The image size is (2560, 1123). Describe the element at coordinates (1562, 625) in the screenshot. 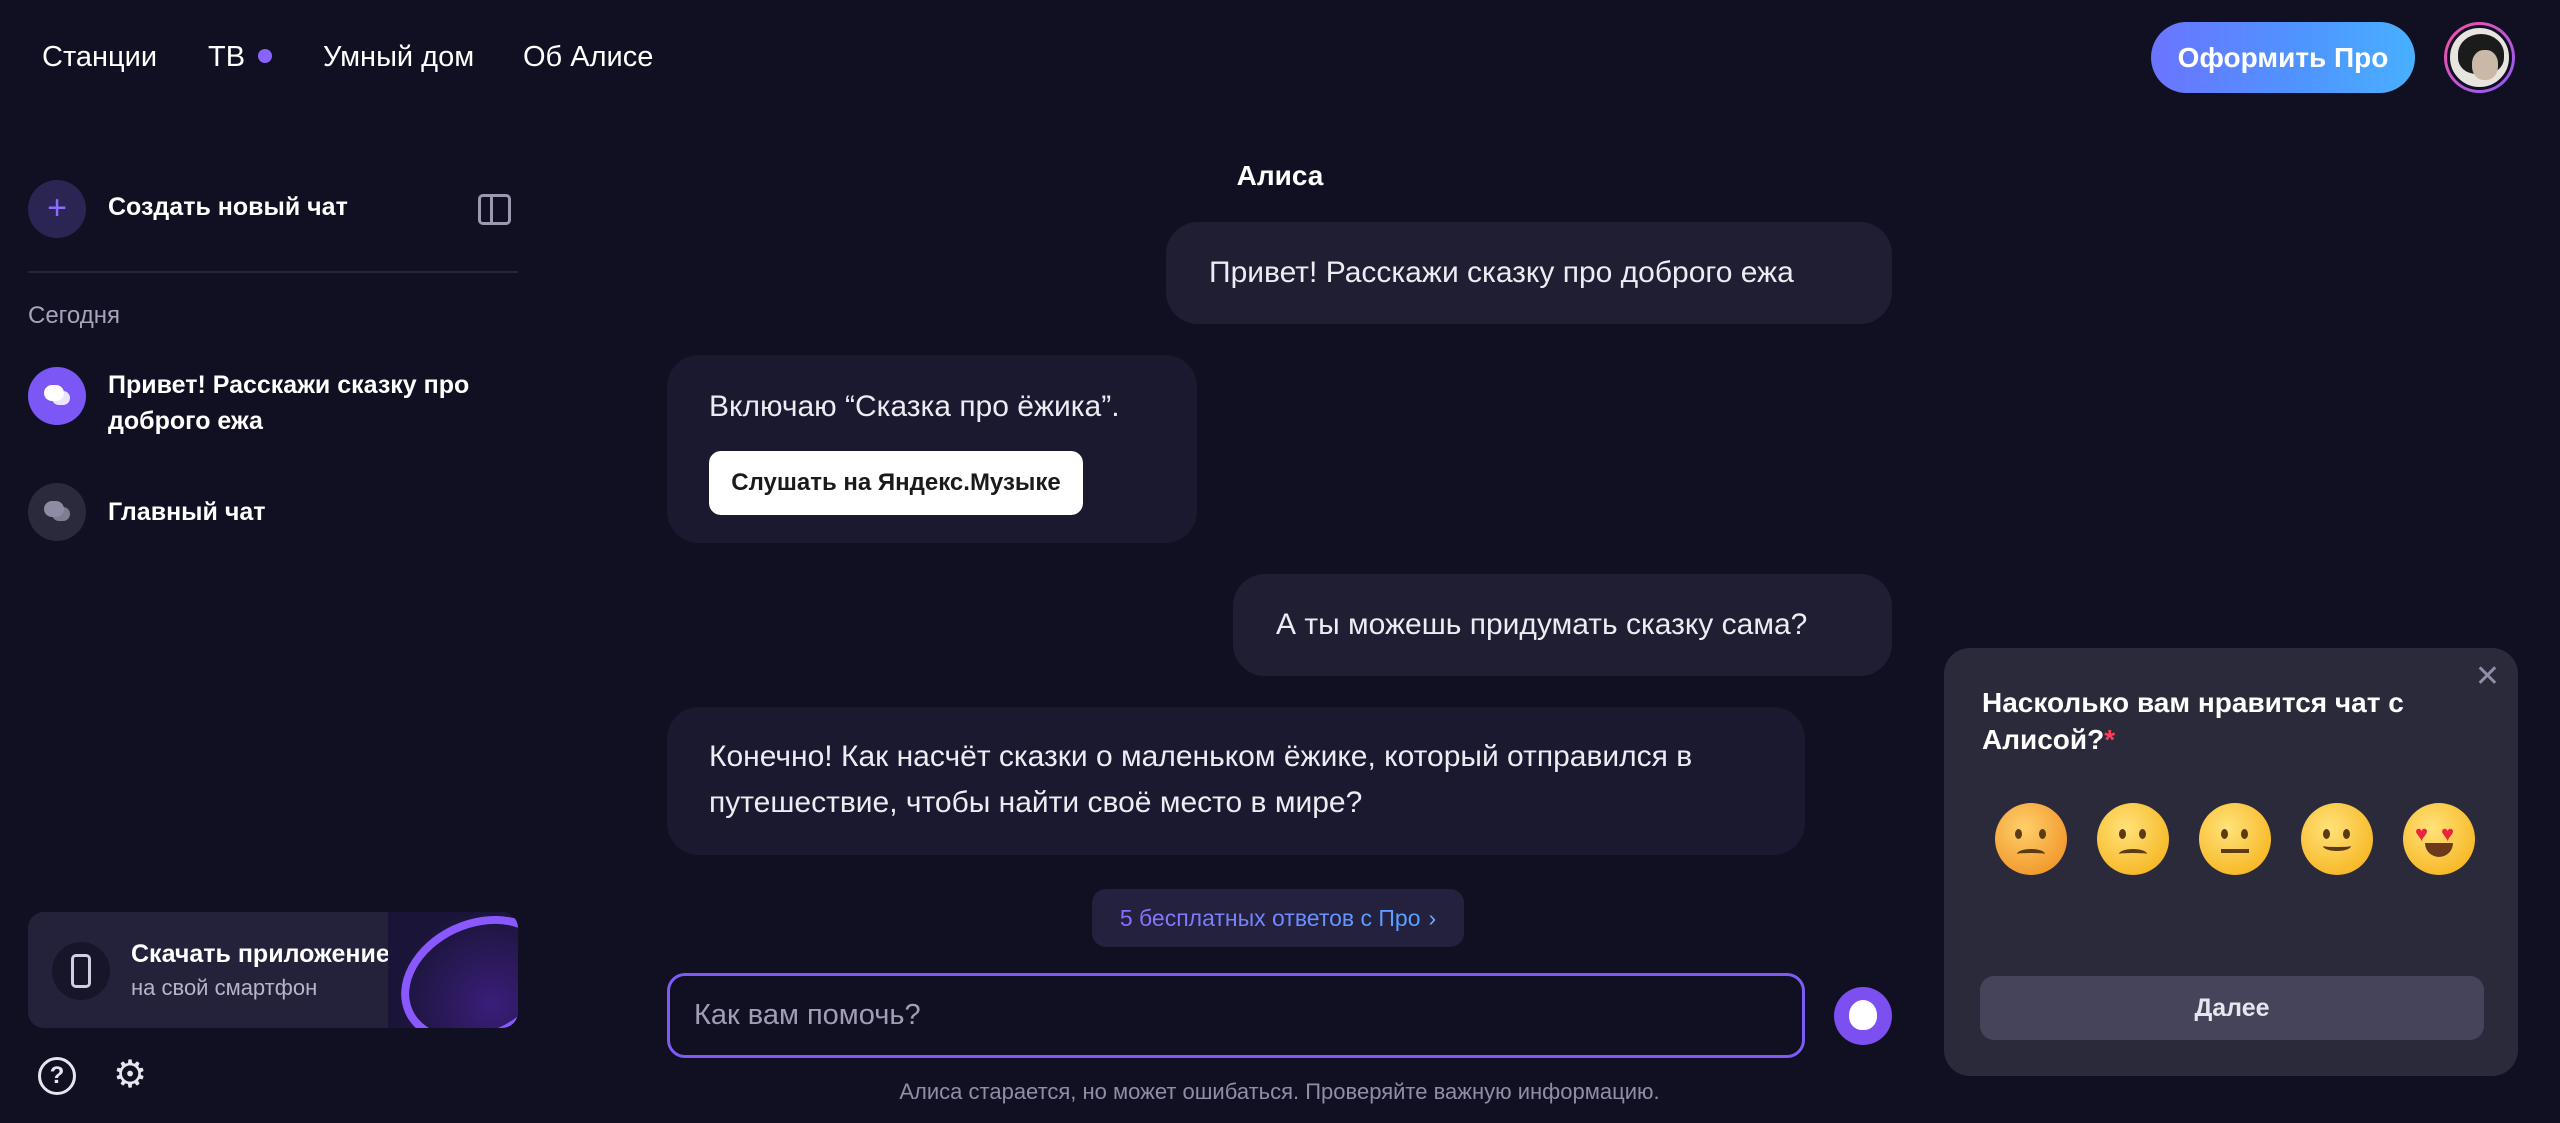

I see `user-message: А ты можешь придумать сказку сама?` at that location.